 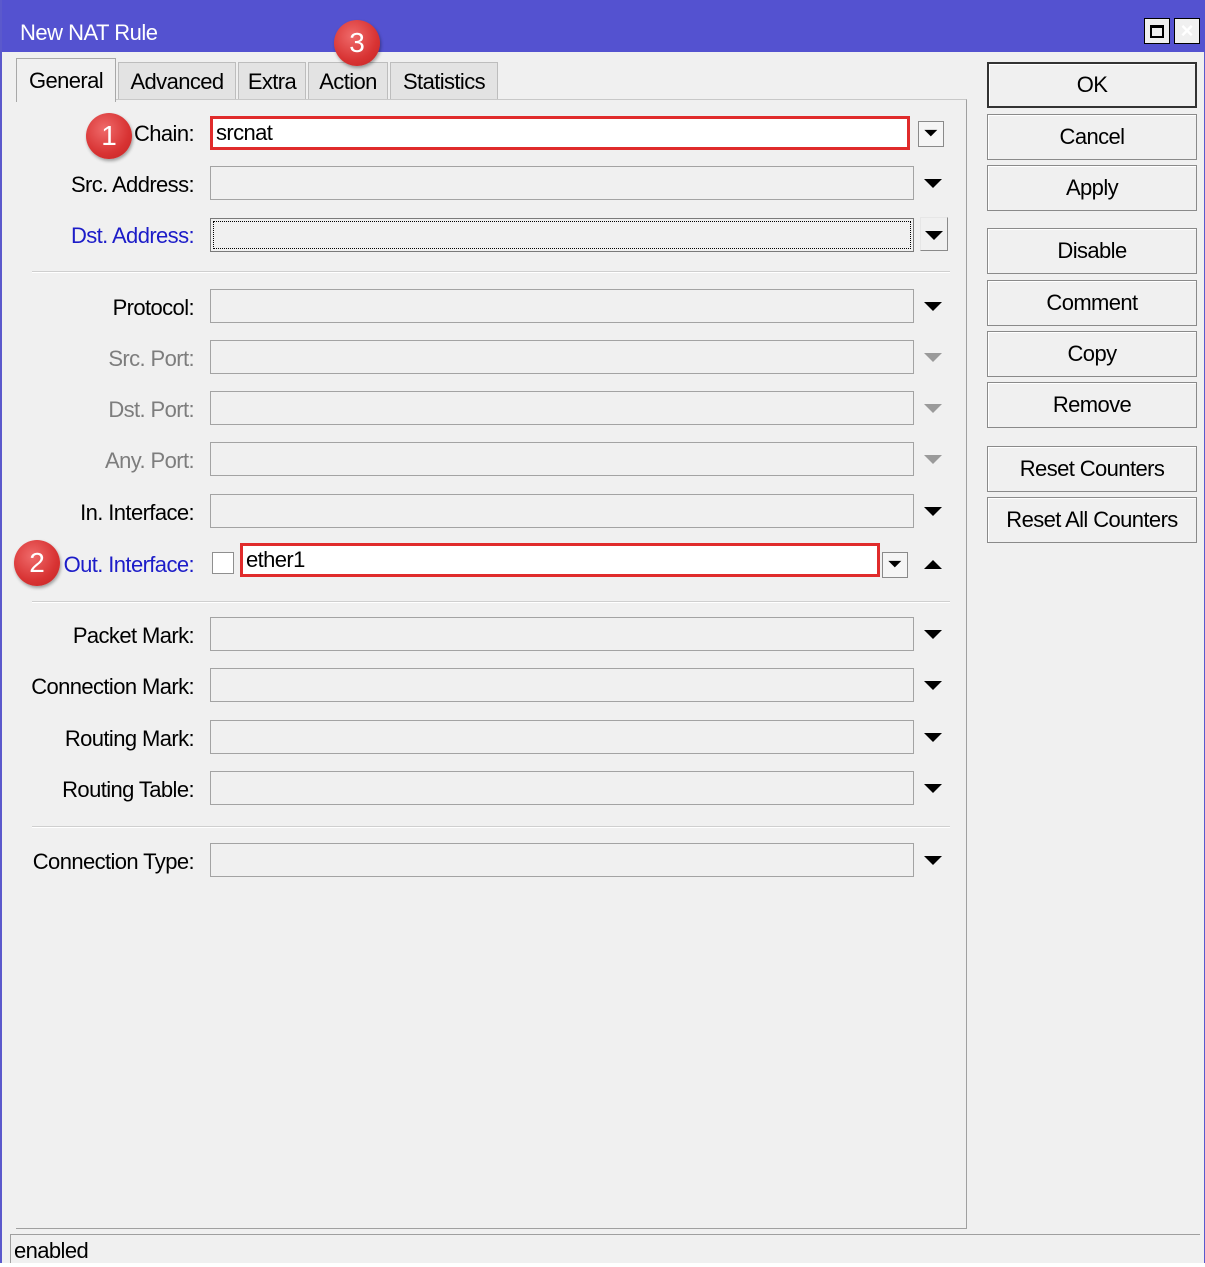 I want to click on in-interface-label: In. Interface:, so click(x=137, y=512).